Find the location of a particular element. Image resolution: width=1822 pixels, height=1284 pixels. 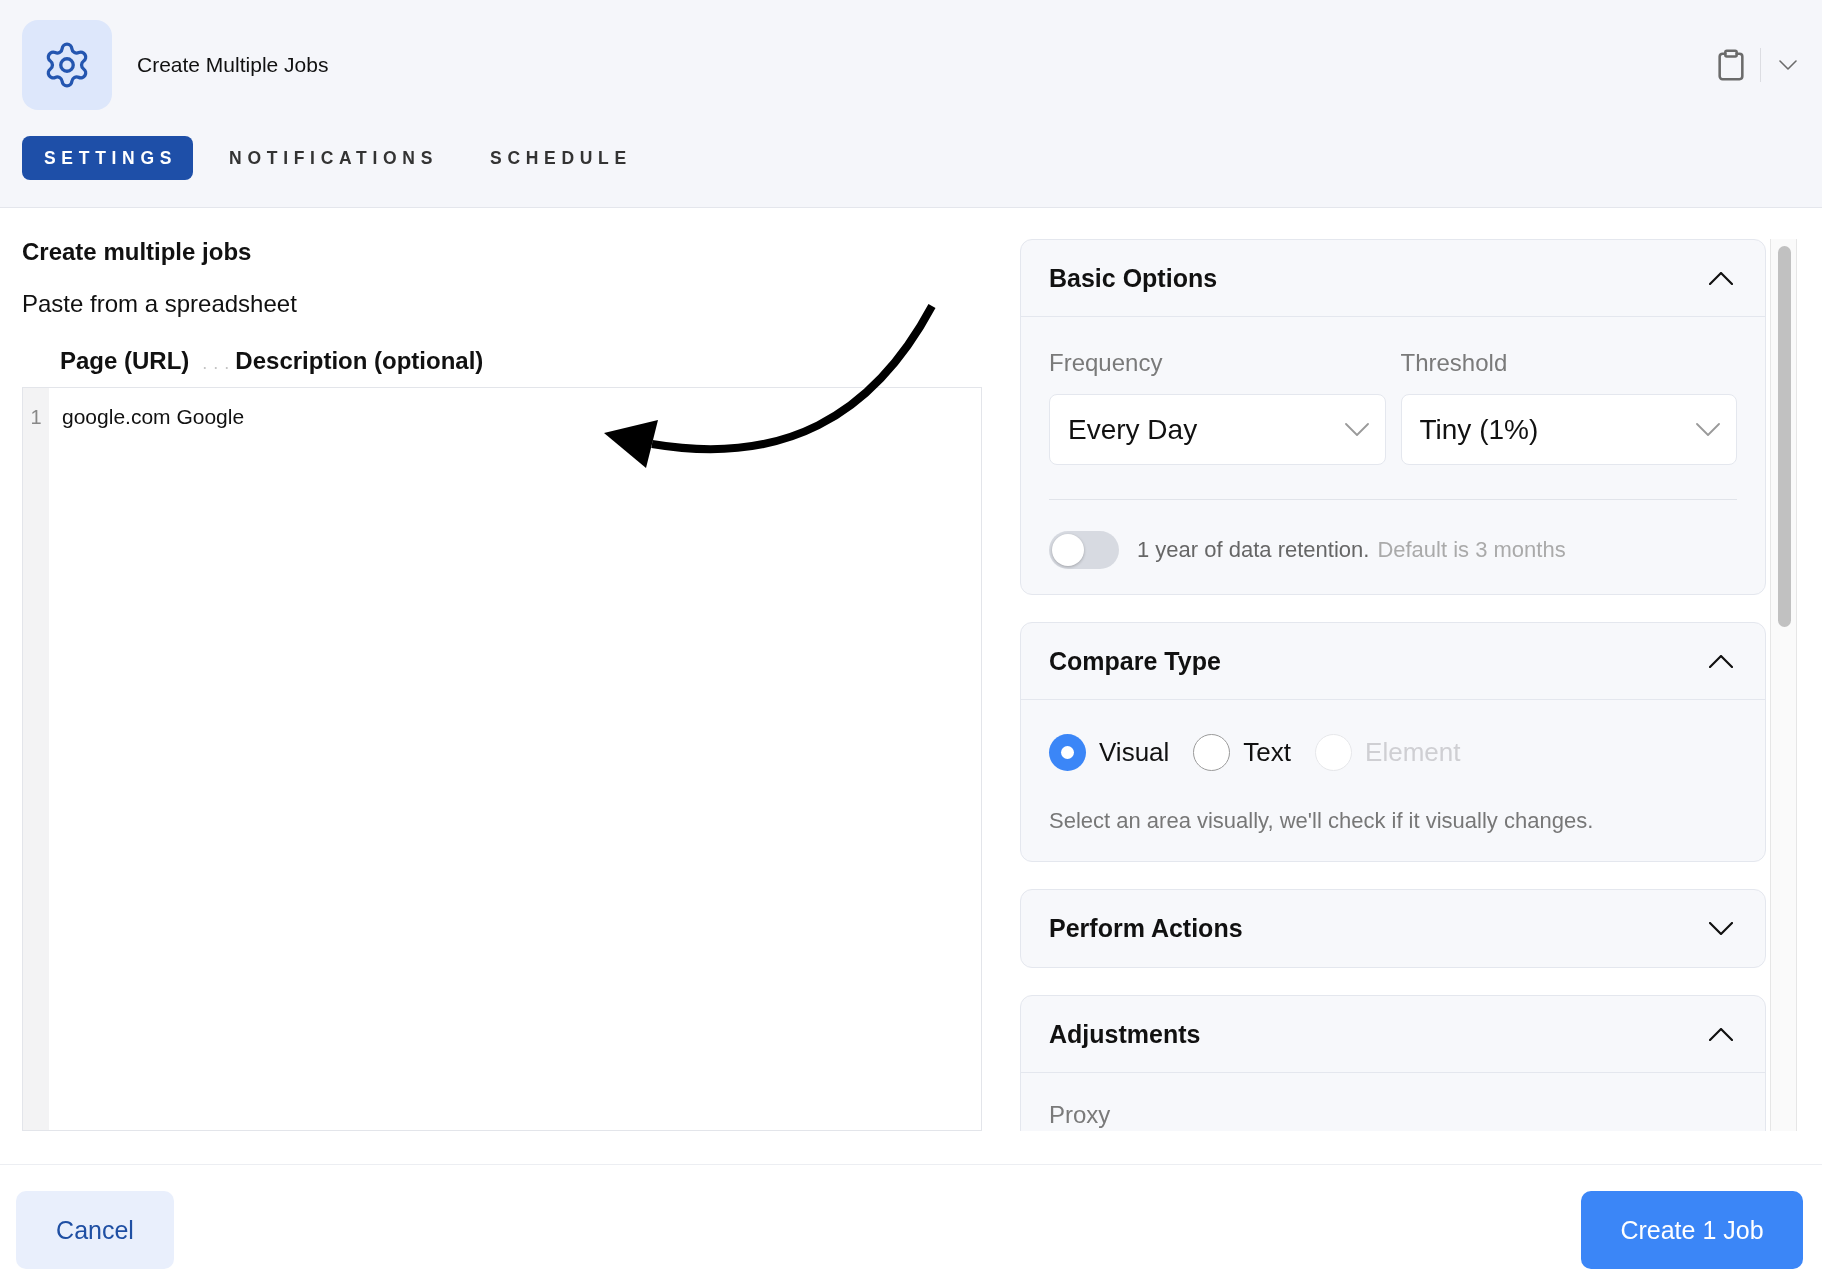

card-title: Adjustments is located at coordinates (1125, 1034).